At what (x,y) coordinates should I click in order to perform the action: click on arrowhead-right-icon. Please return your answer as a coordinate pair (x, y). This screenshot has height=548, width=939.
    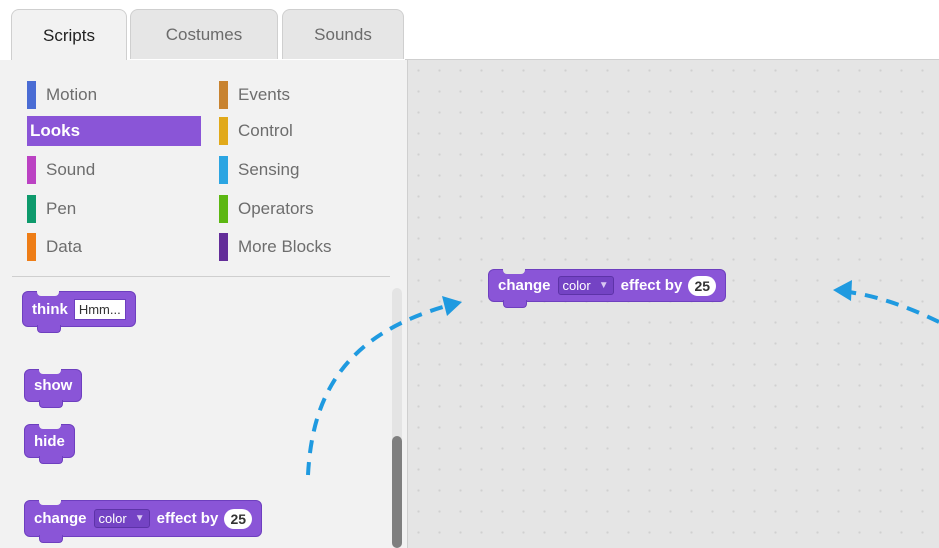
    Looking at the image, I should click on (842, 290).